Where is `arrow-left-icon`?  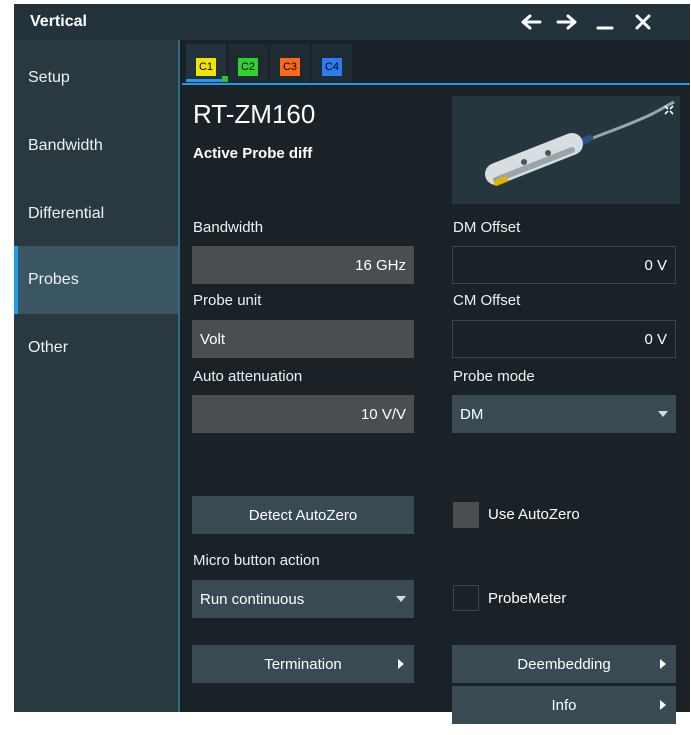
arrow-left-icon is located at coordinates (531, 22).